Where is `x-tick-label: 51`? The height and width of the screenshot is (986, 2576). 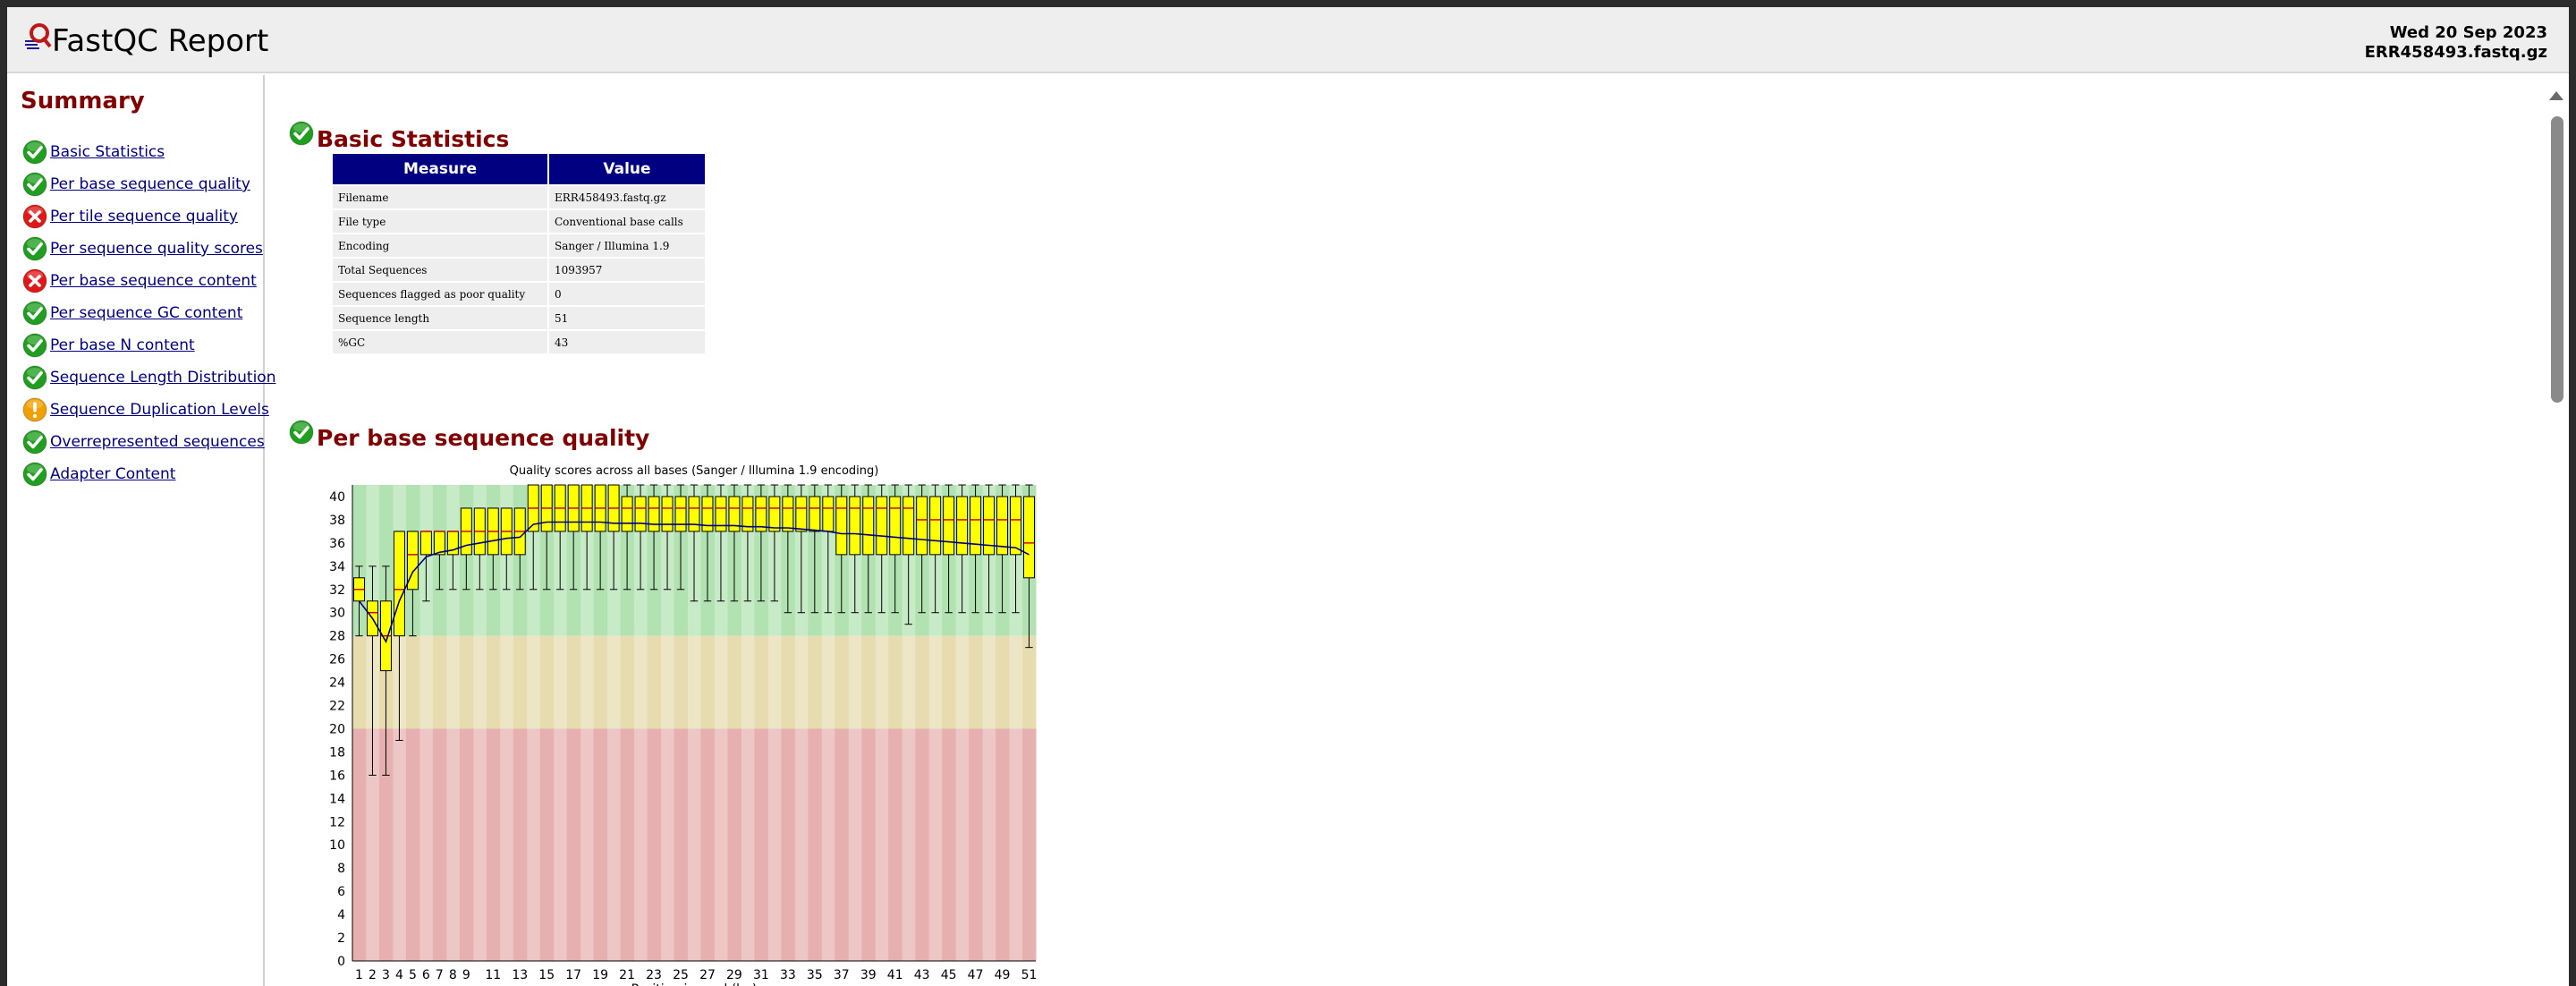 x-tick-label: 51 is located at coordinates (1029, 975).